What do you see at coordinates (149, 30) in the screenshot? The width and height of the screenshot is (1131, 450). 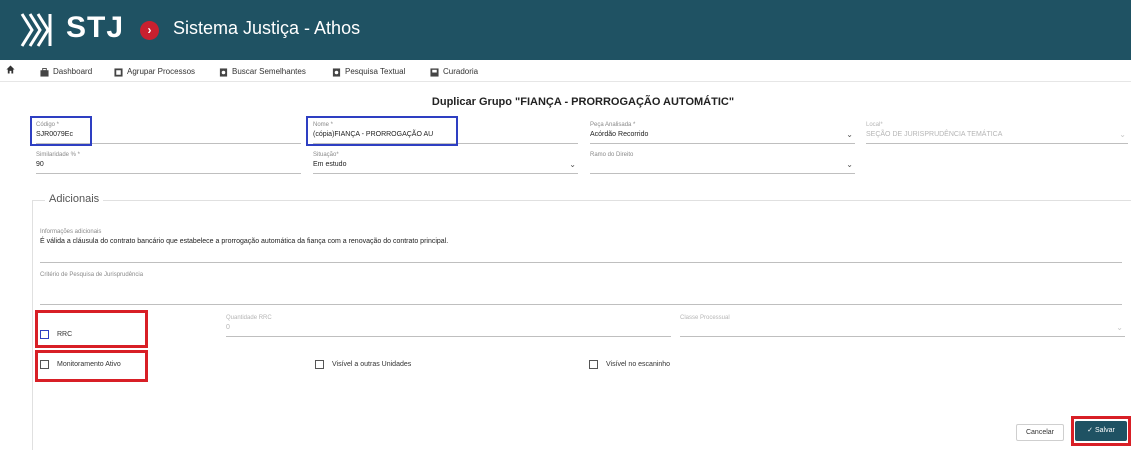 I see `chevron-right-icon: ›` at bounding box center [149, 30].